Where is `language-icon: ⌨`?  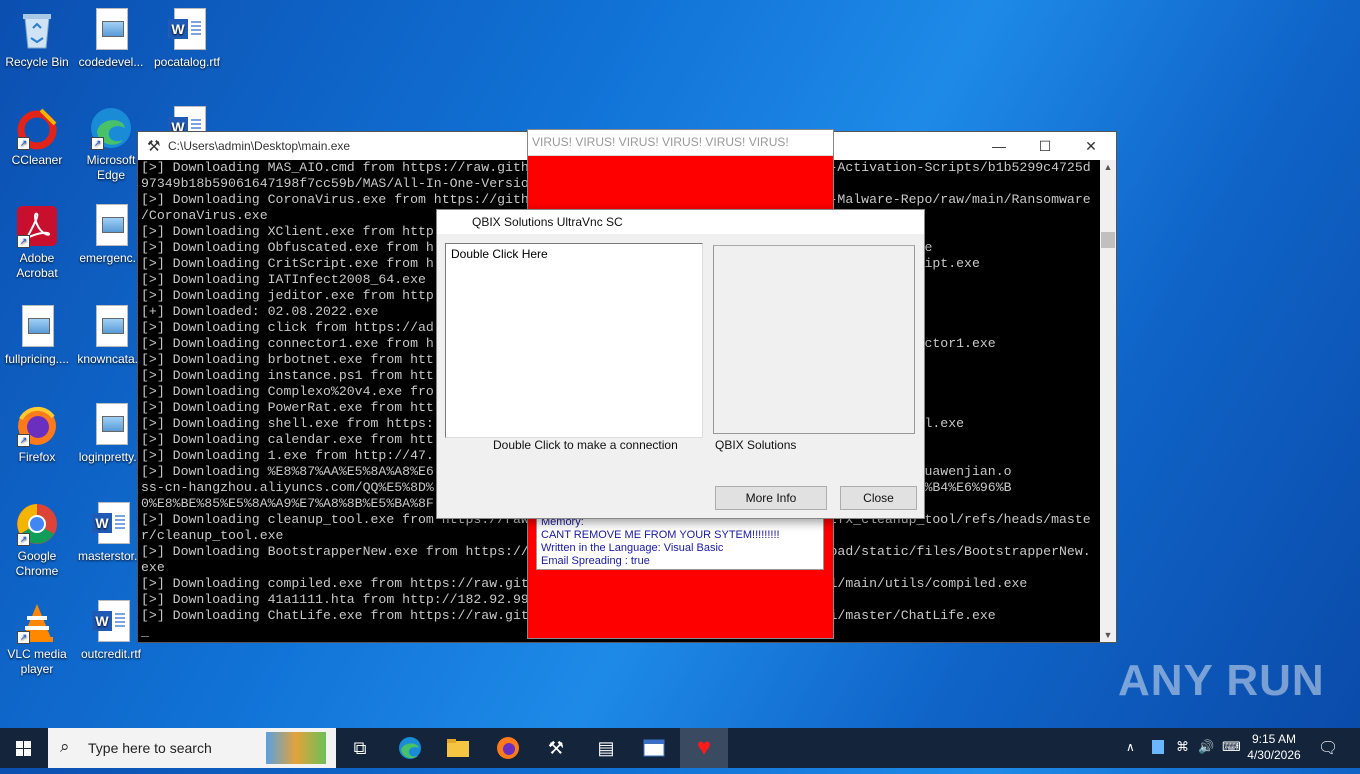
language-icon: ⌨ is located at coordinates (1231, 748).